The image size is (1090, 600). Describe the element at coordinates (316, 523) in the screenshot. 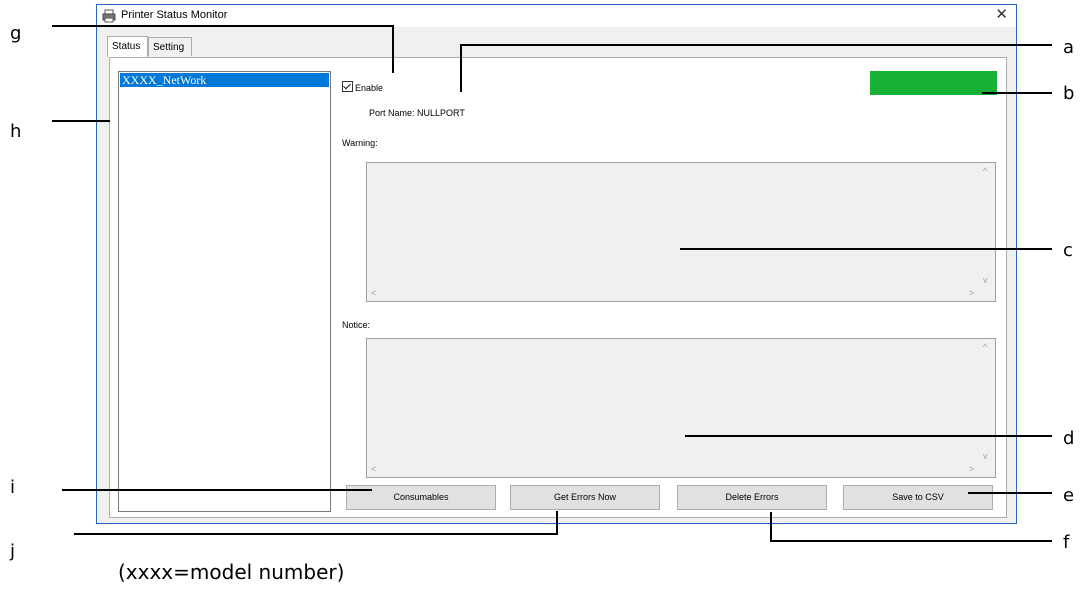

I see `leader-line-j` at that location.